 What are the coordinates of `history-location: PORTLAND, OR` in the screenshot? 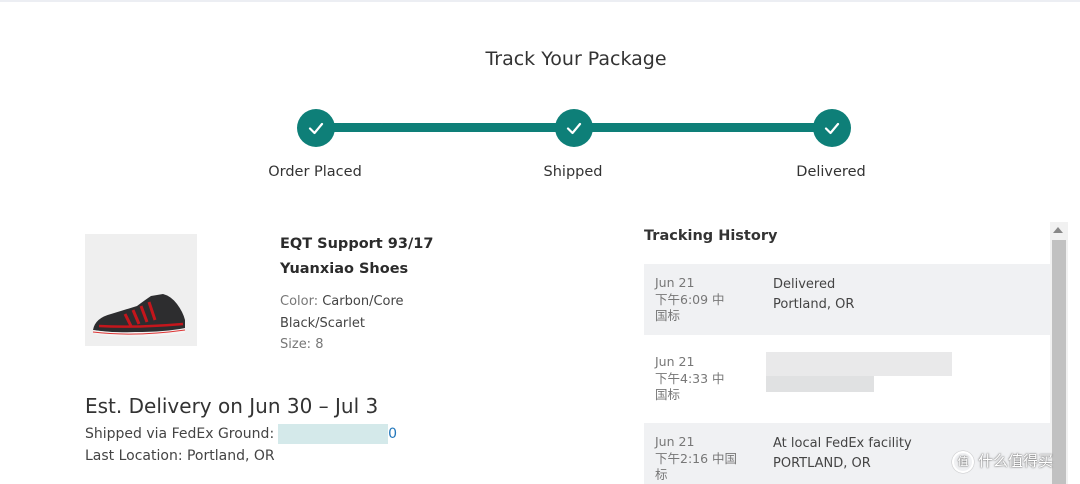 It's located at (822, 463).